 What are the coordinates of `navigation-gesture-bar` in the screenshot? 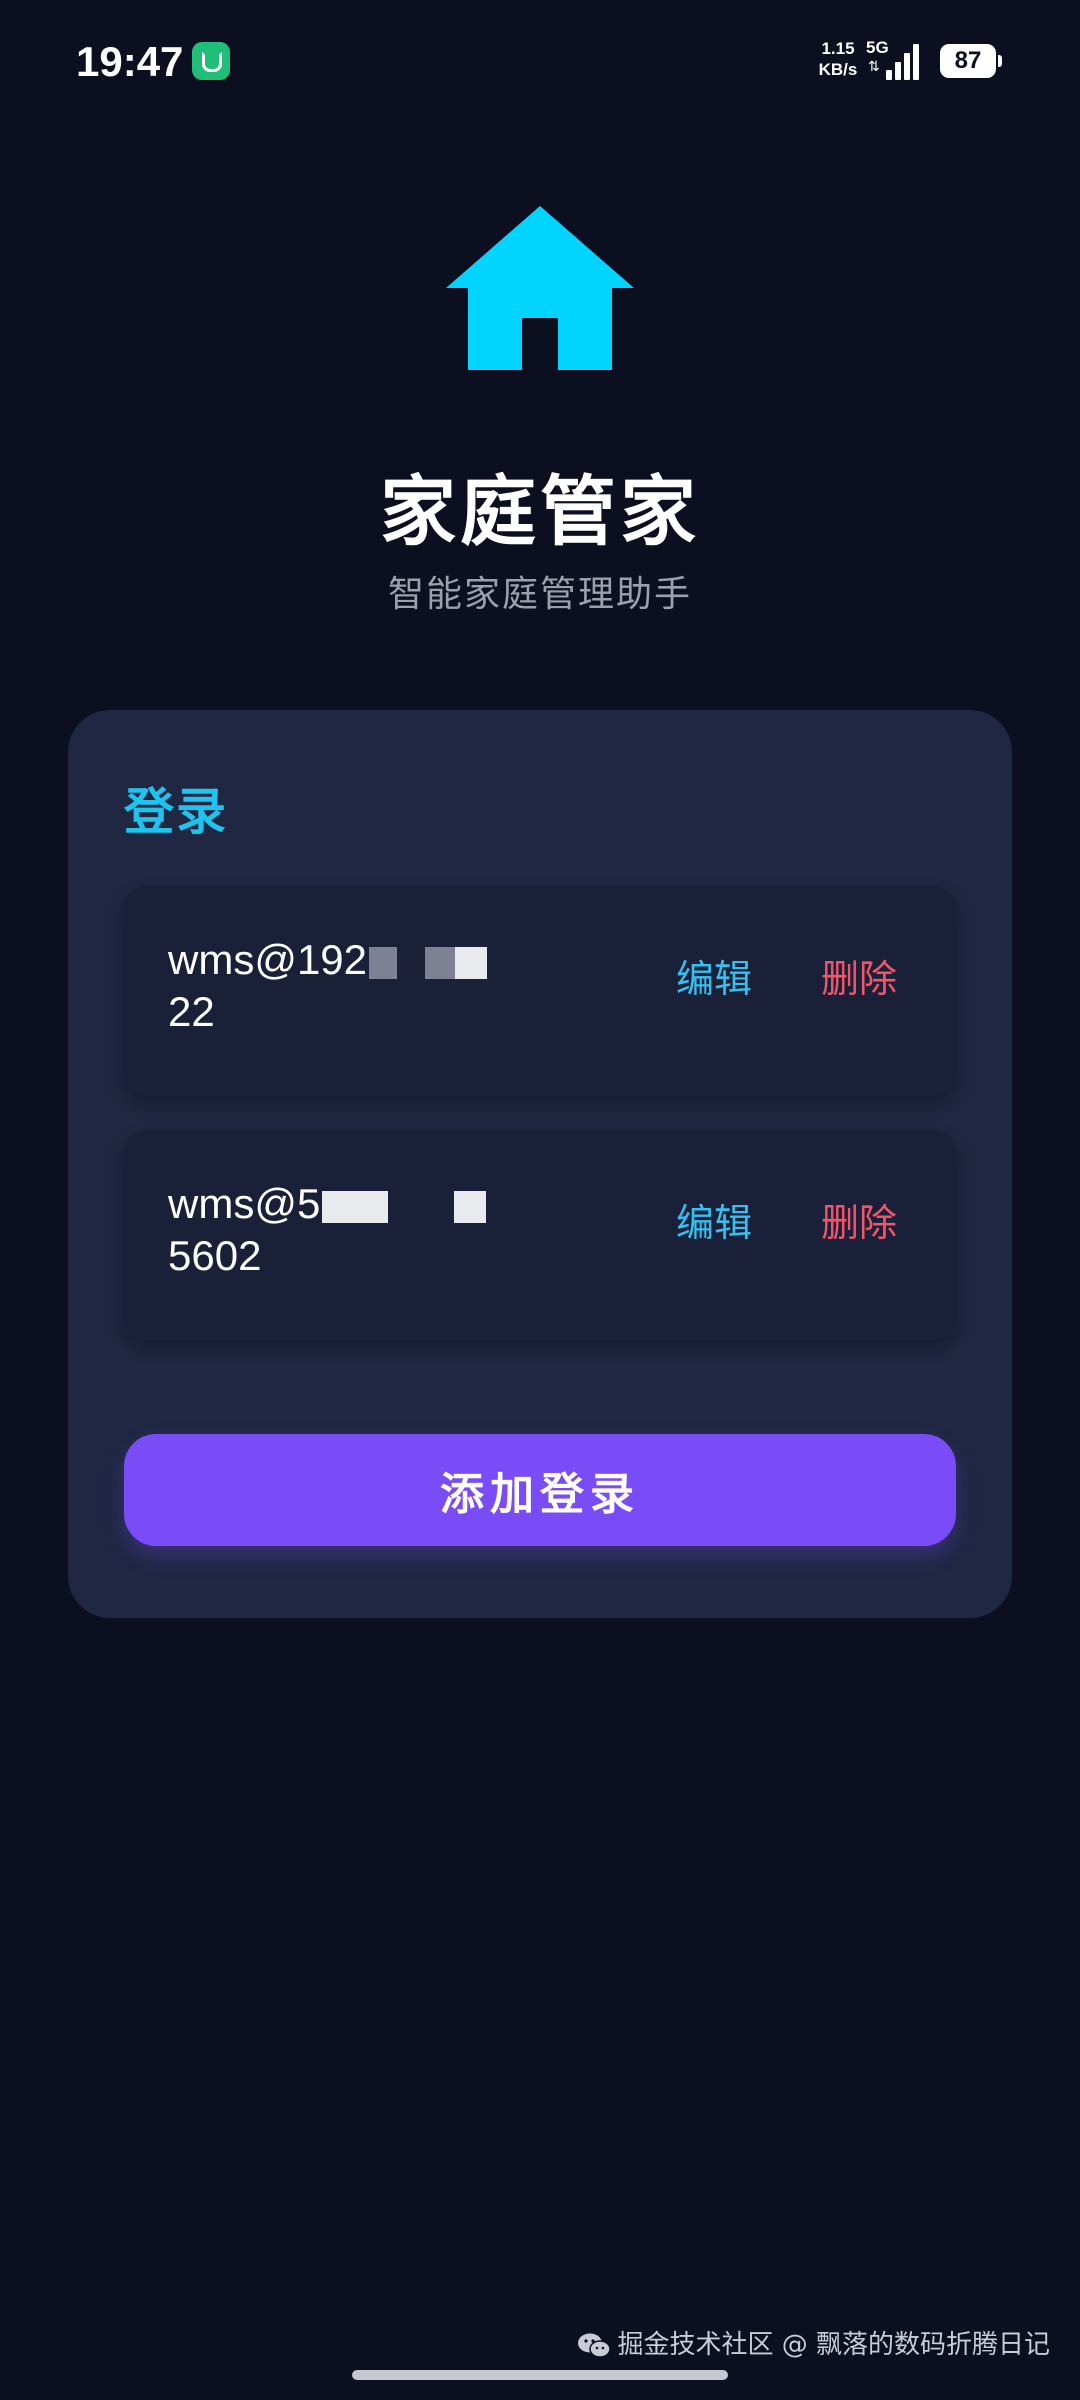 It's located at (540, 2375).